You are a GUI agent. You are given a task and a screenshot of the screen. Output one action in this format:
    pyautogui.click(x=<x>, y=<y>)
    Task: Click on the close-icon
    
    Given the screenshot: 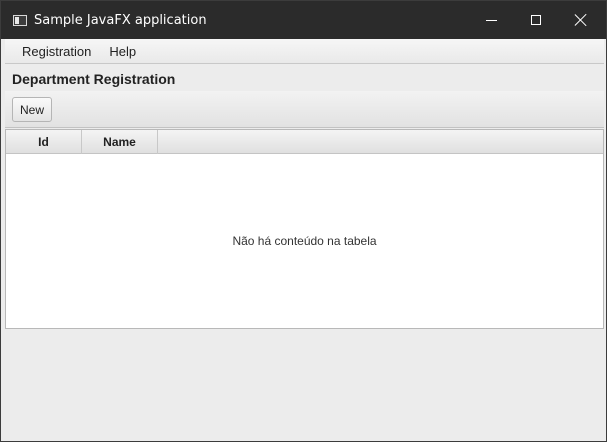 What is the action you would take?
    pyautogui.click(x=581, y=20)
    